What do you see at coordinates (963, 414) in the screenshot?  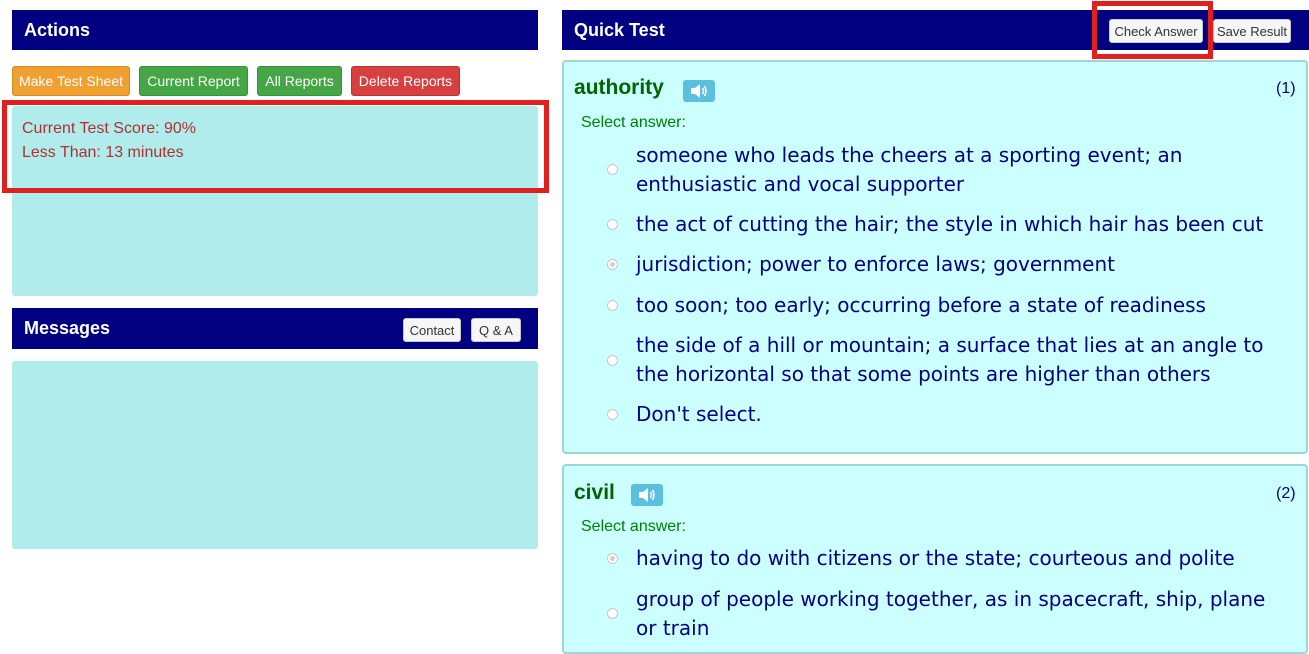 I see `answer-option: Don't select.` at bounding box center [963, 414].